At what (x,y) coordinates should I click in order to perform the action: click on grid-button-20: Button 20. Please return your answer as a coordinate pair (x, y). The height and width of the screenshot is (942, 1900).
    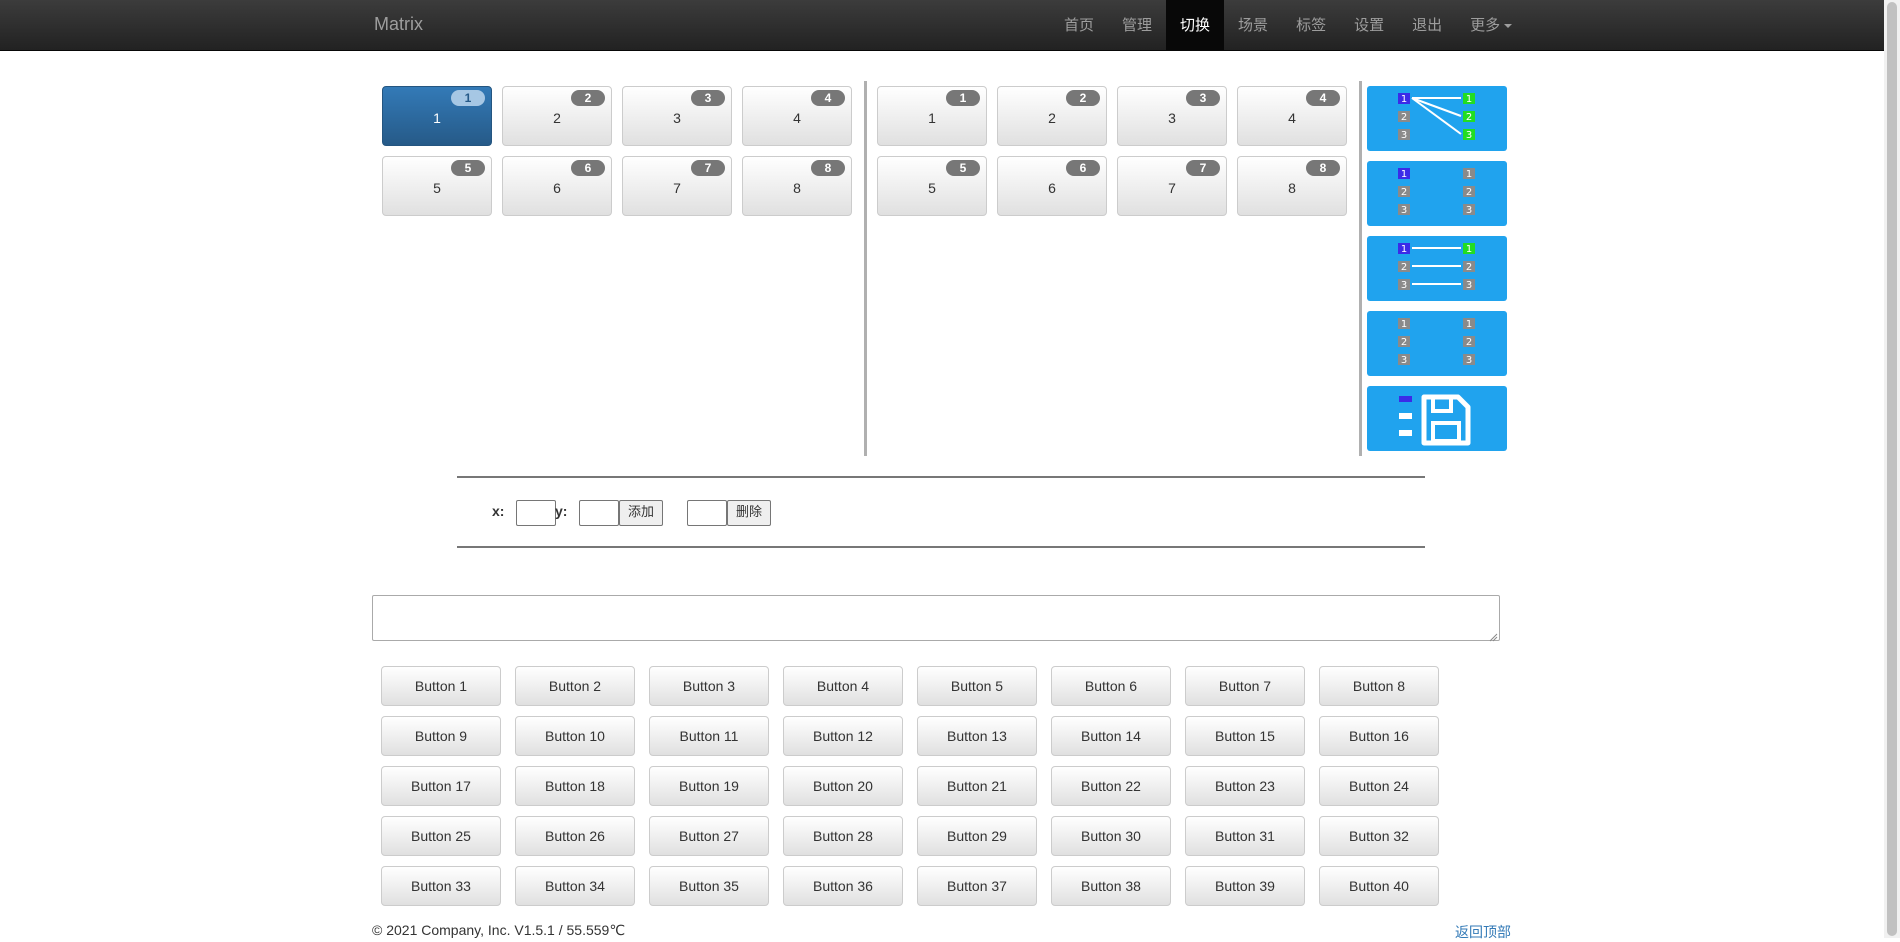
    Looking at the image, I should click on (843, 786).